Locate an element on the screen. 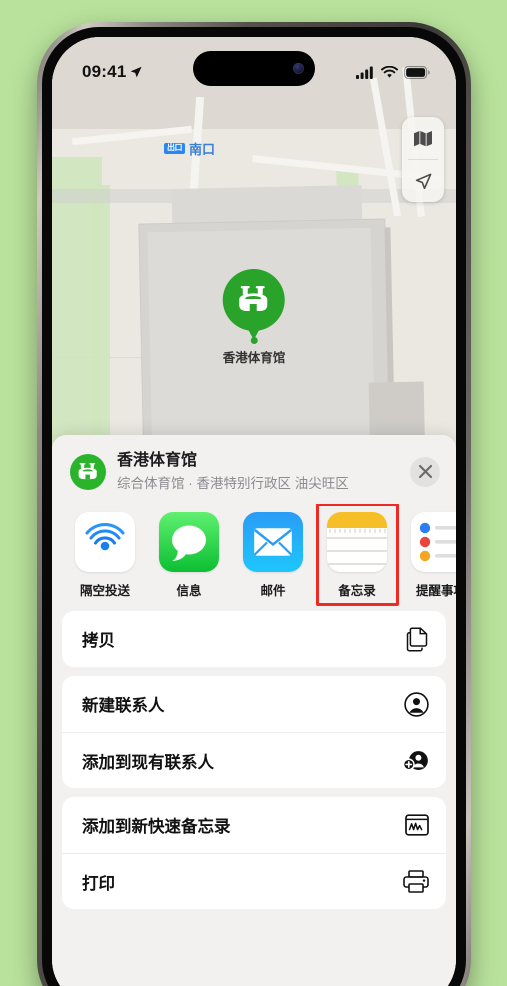 The image size is (507, 986). map-pin: 香港体育馆 is located at coordinates (254, 317).